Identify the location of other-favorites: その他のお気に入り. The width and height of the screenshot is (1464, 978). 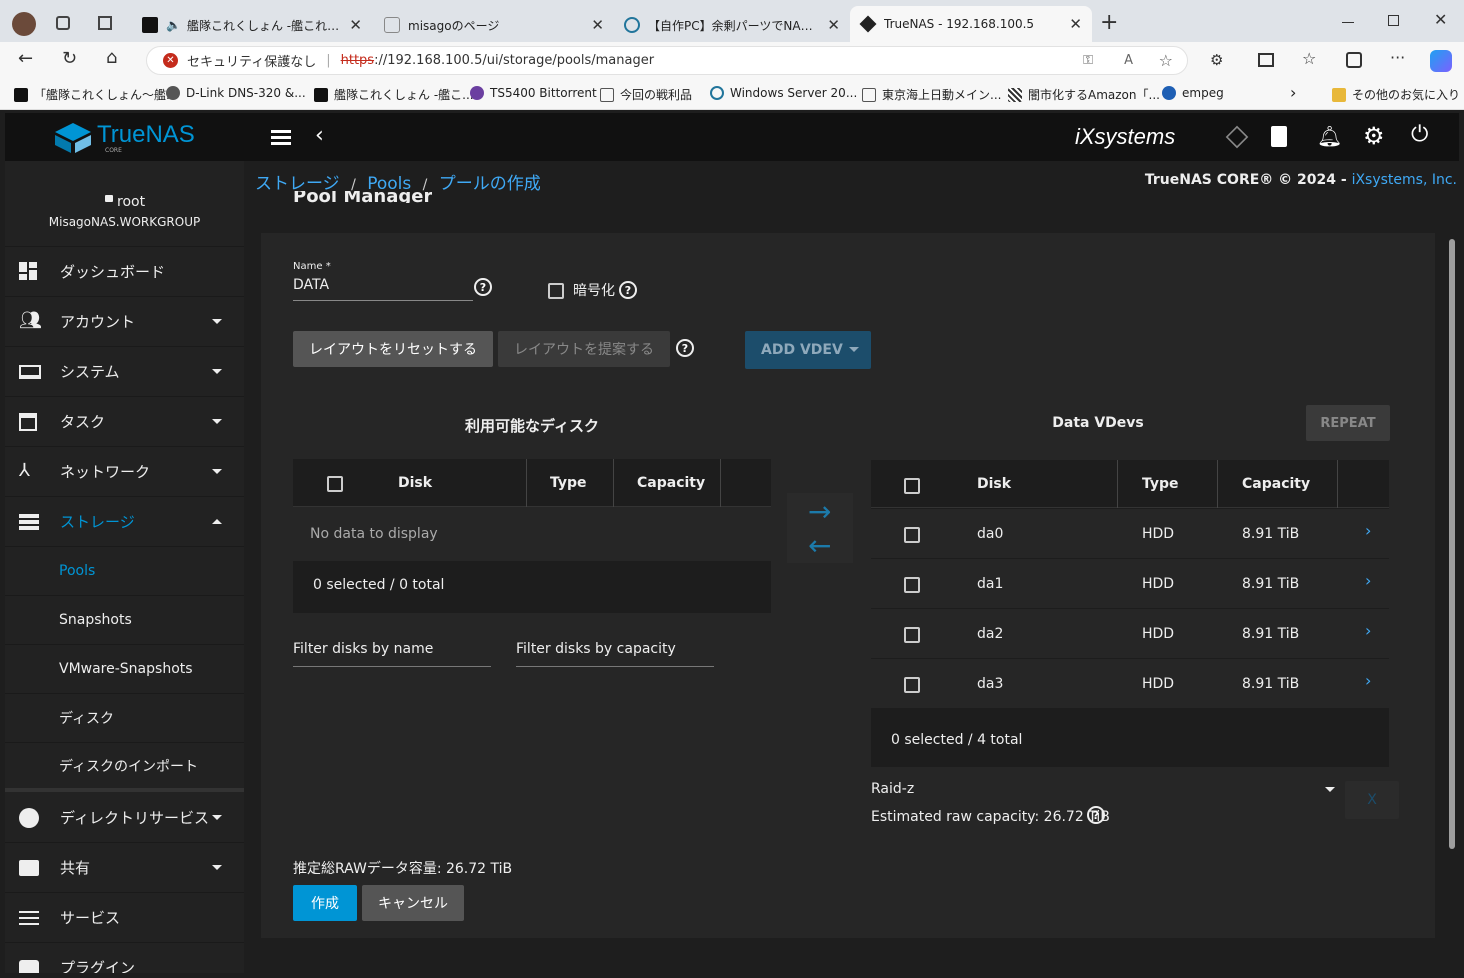
(1396, 94).